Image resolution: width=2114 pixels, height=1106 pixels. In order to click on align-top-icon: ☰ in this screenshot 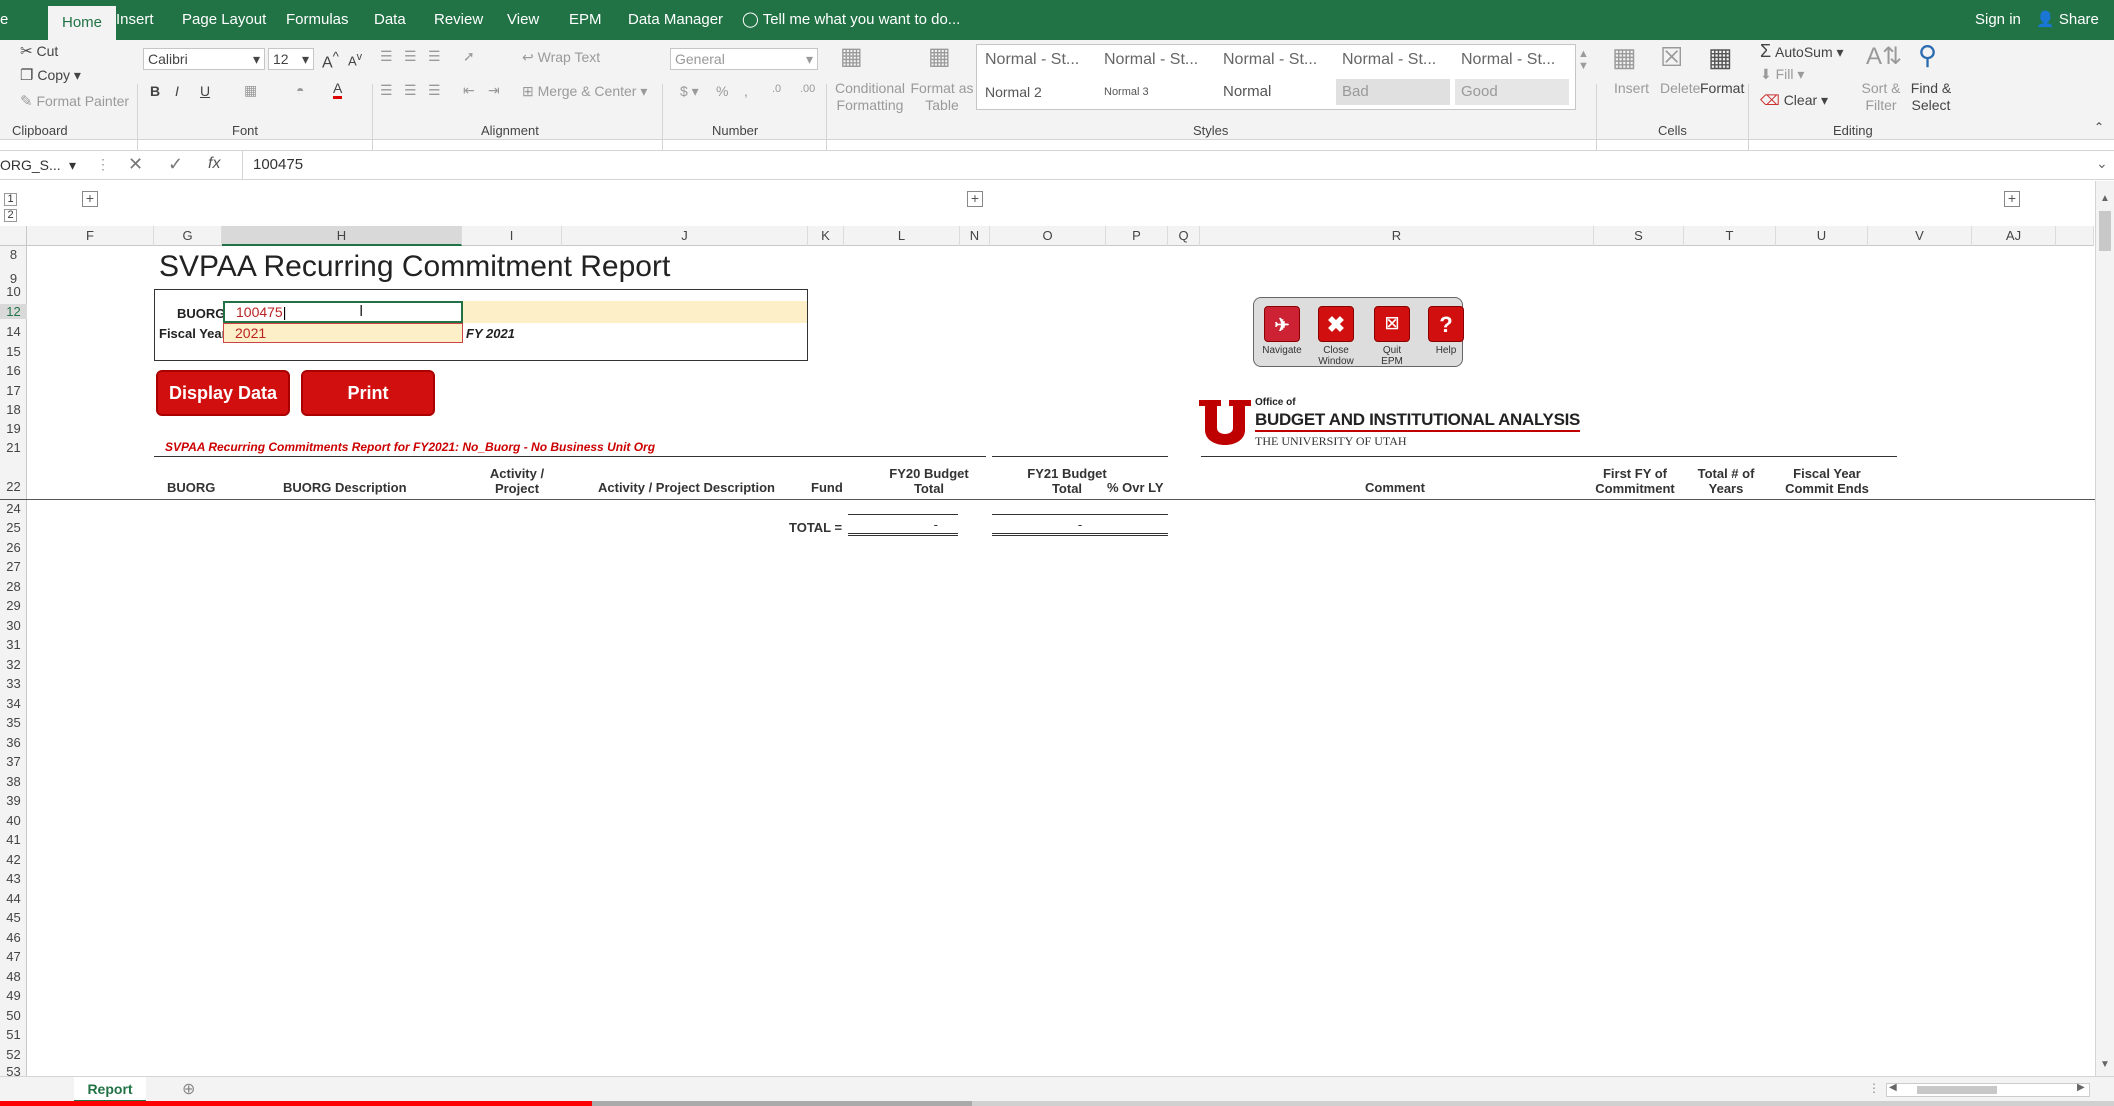, I will do `click(386, 56)`.